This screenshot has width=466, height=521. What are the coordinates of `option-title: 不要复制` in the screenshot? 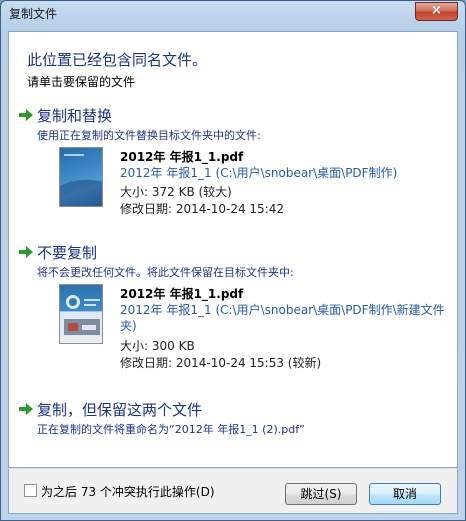 It's located at (67, 253).